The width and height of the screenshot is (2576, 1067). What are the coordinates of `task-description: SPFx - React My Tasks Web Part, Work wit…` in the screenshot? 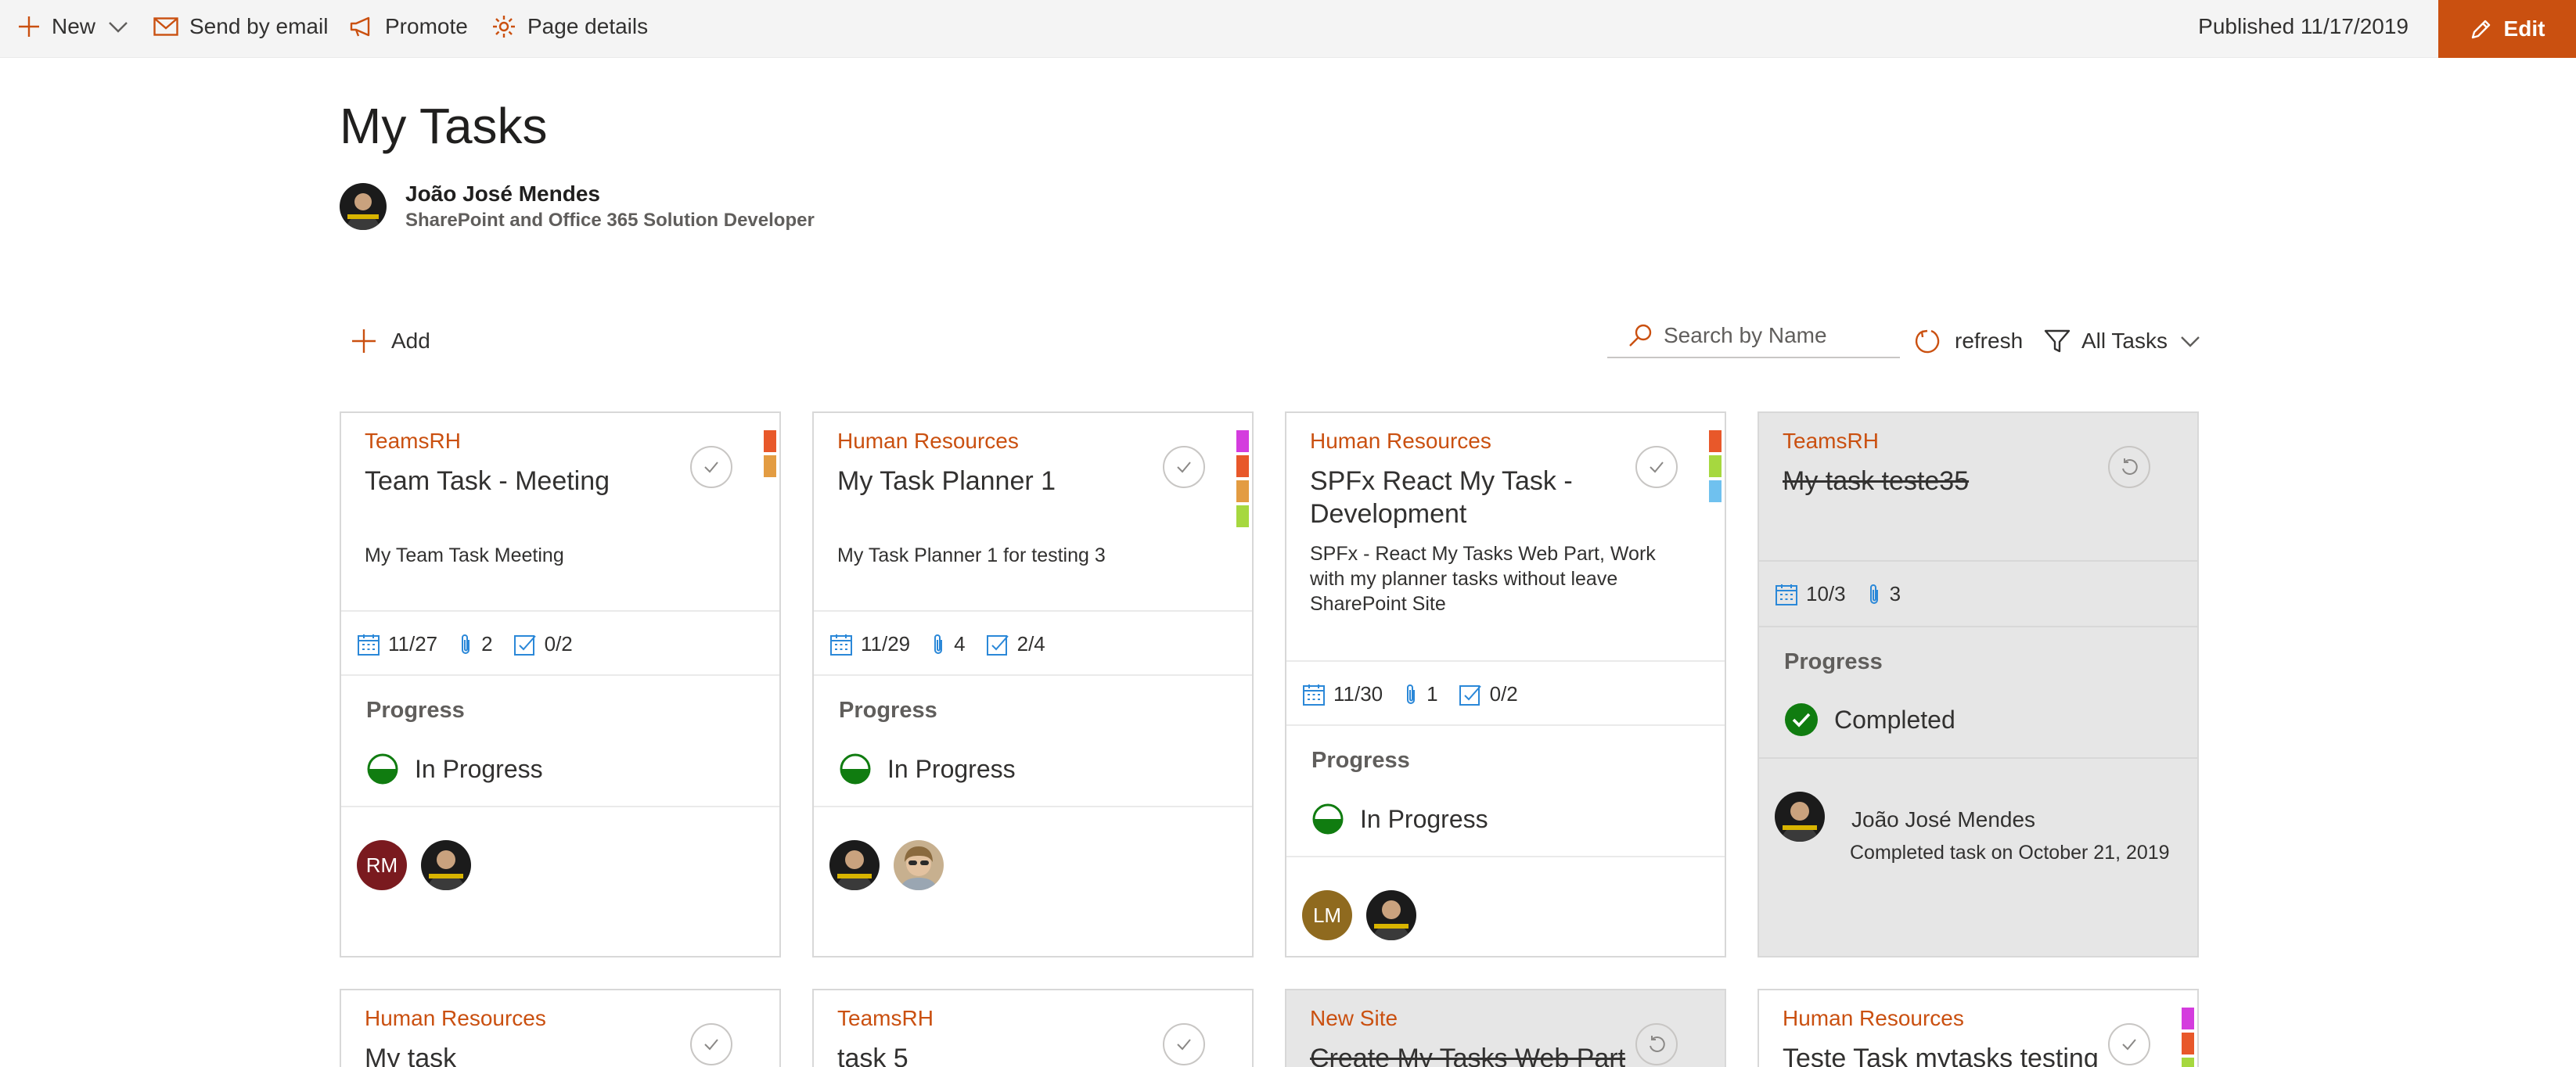 It's located at (1483, 579).